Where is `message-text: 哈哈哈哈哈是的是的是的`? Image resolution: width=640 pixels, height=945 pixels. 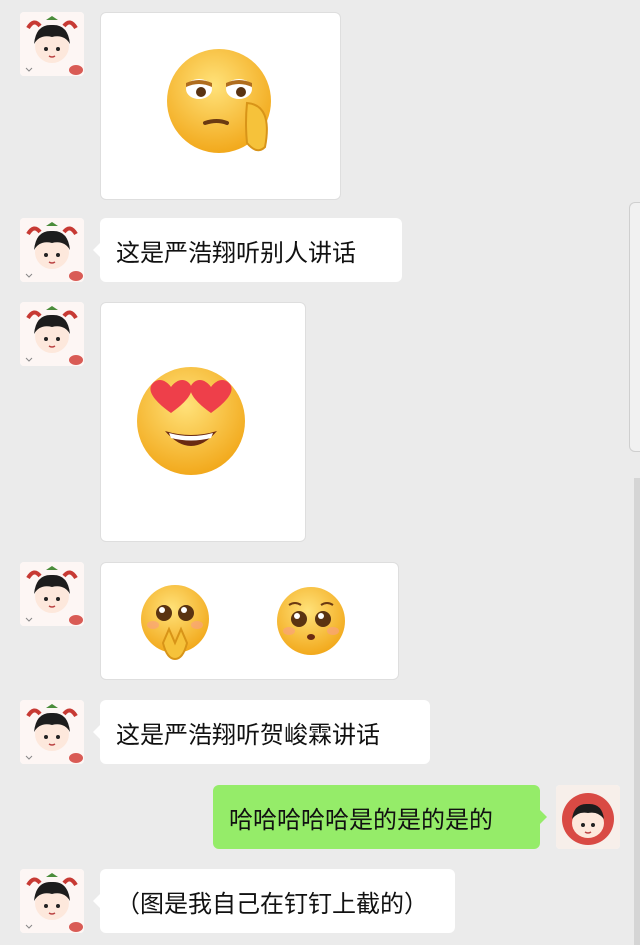 message-text: 哈哈哈哈哈是的是的是的 is located at coordinates (361, 819).